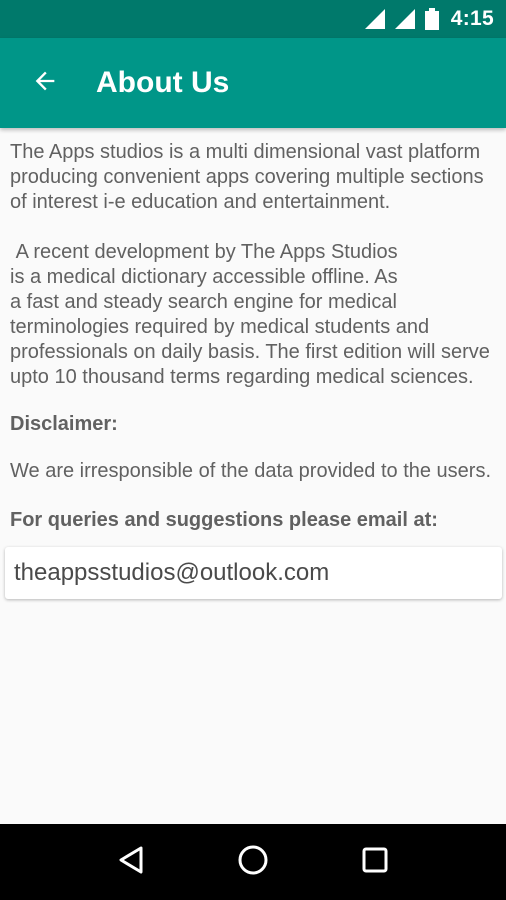  Describe the element at coordinates (253, 83) in the screenshot. I see `app-bar: About Us` at that location.